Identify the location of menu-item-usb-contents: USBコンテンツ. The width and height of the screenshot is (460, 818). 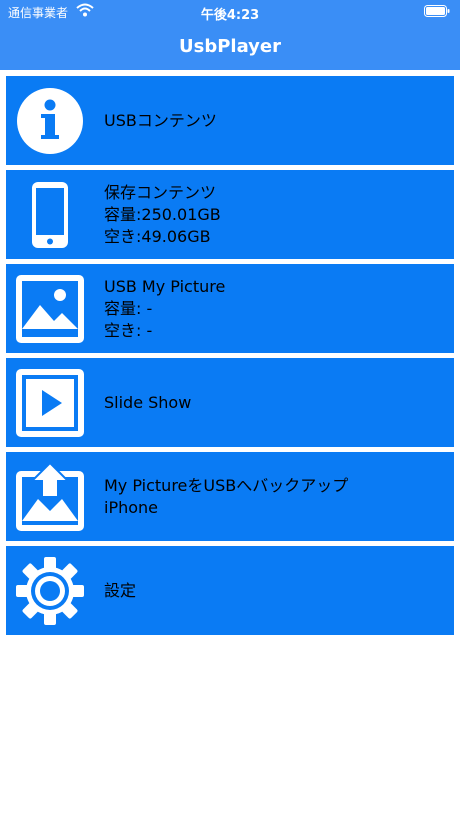
(230, 120).